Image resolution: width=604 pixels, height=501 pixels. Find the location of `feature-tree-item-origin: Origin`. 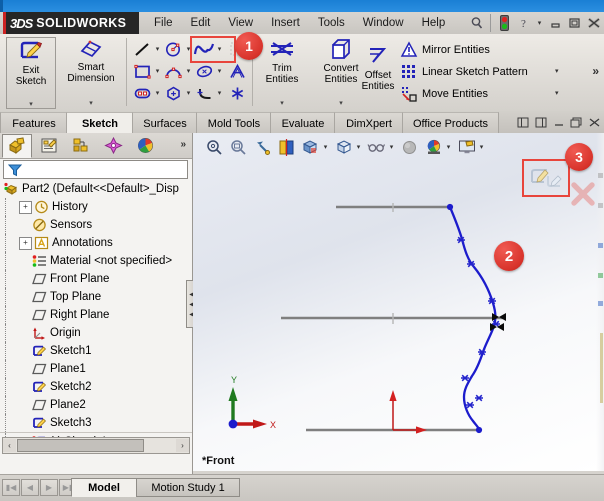

feature-tree-item-origin: Origin is located at coordinates (96, 333).